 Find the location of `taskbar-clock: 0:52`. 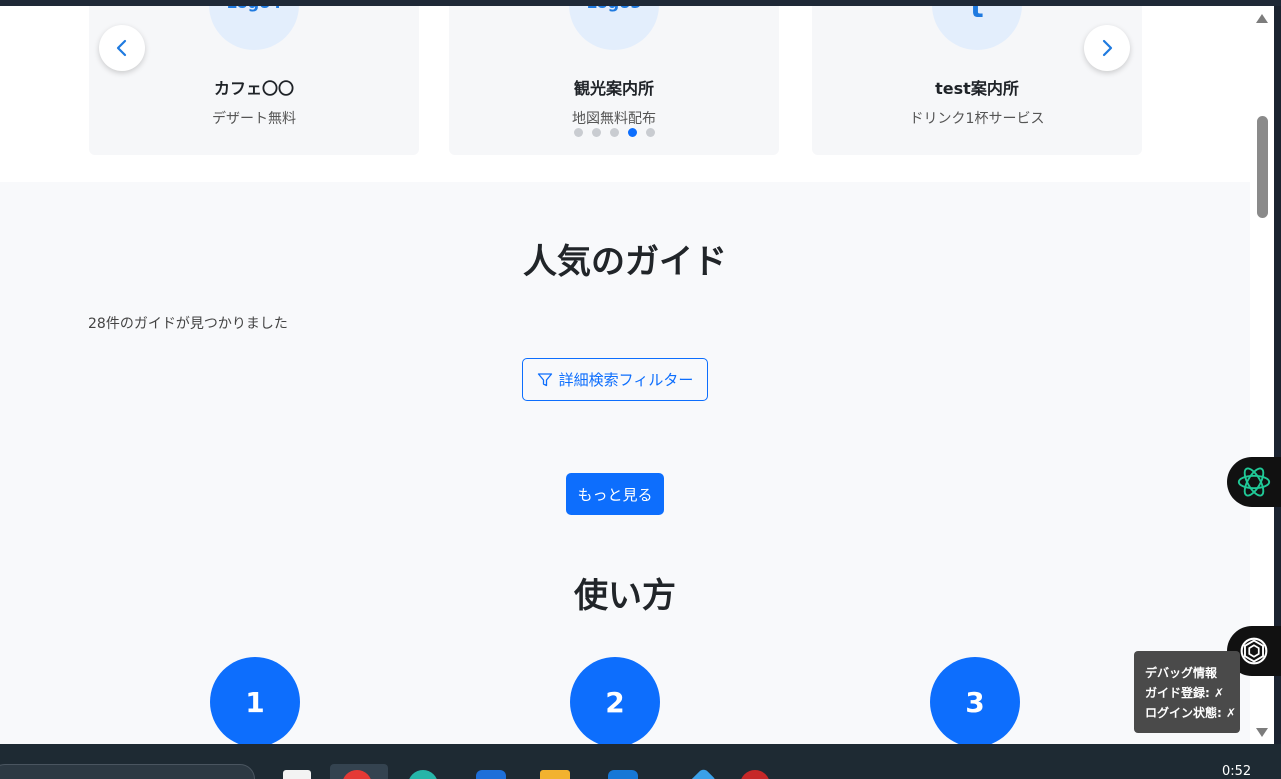

taskbar-clock: 0:52 is located at coordinates (1237, 771).